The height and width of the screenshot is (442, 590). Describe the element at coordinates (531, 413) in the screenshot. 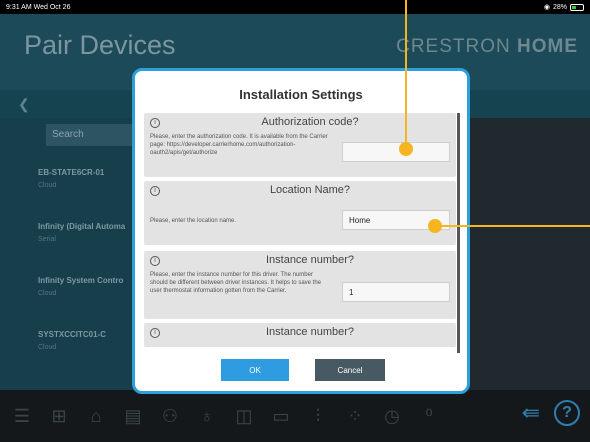

I see `back-arrow-icon: ⇚` at that location.